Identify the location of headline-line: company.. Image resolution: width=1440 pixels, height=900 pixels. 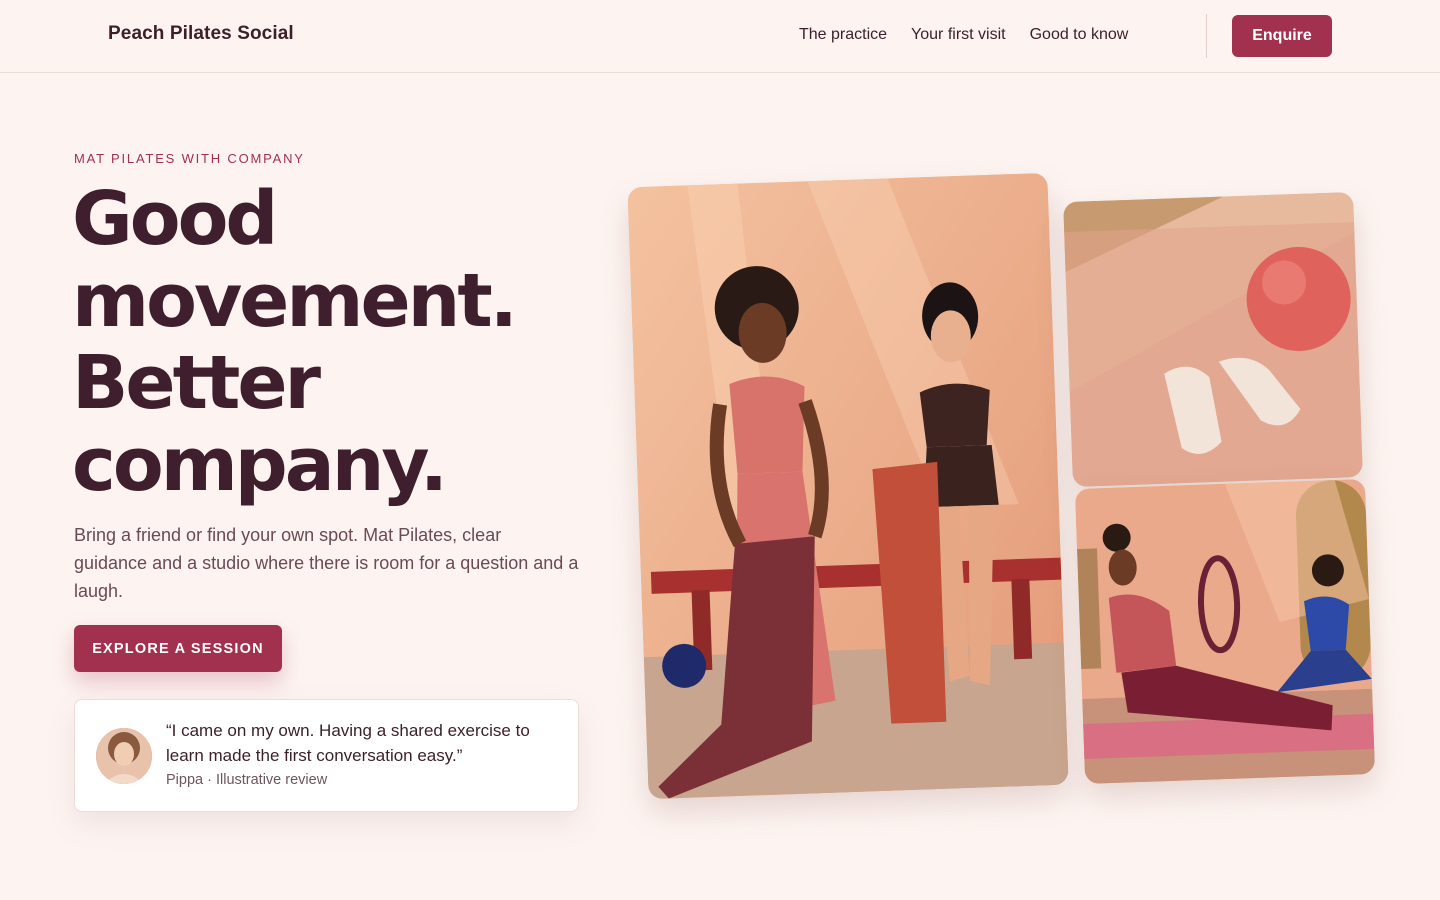
(260, 465).